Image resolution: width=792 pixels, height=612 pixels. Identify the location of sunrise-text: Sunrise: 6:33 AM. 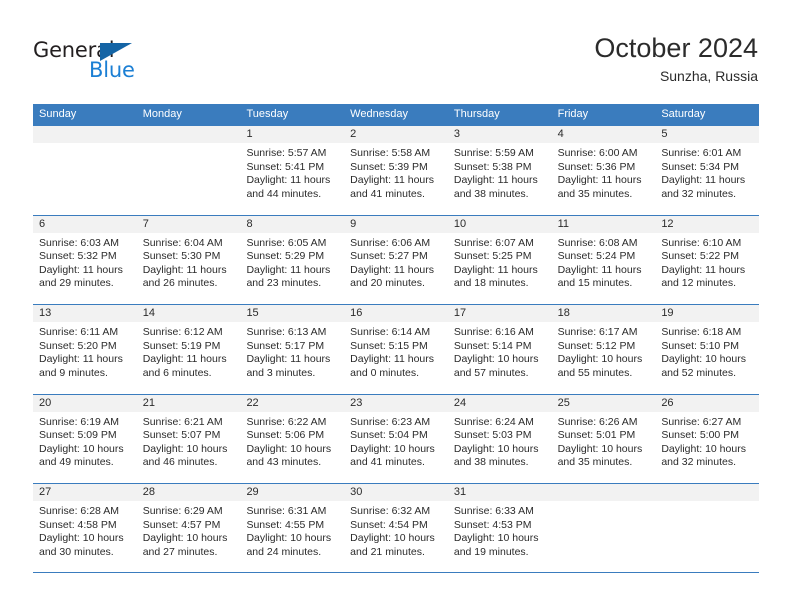
(493, 511).